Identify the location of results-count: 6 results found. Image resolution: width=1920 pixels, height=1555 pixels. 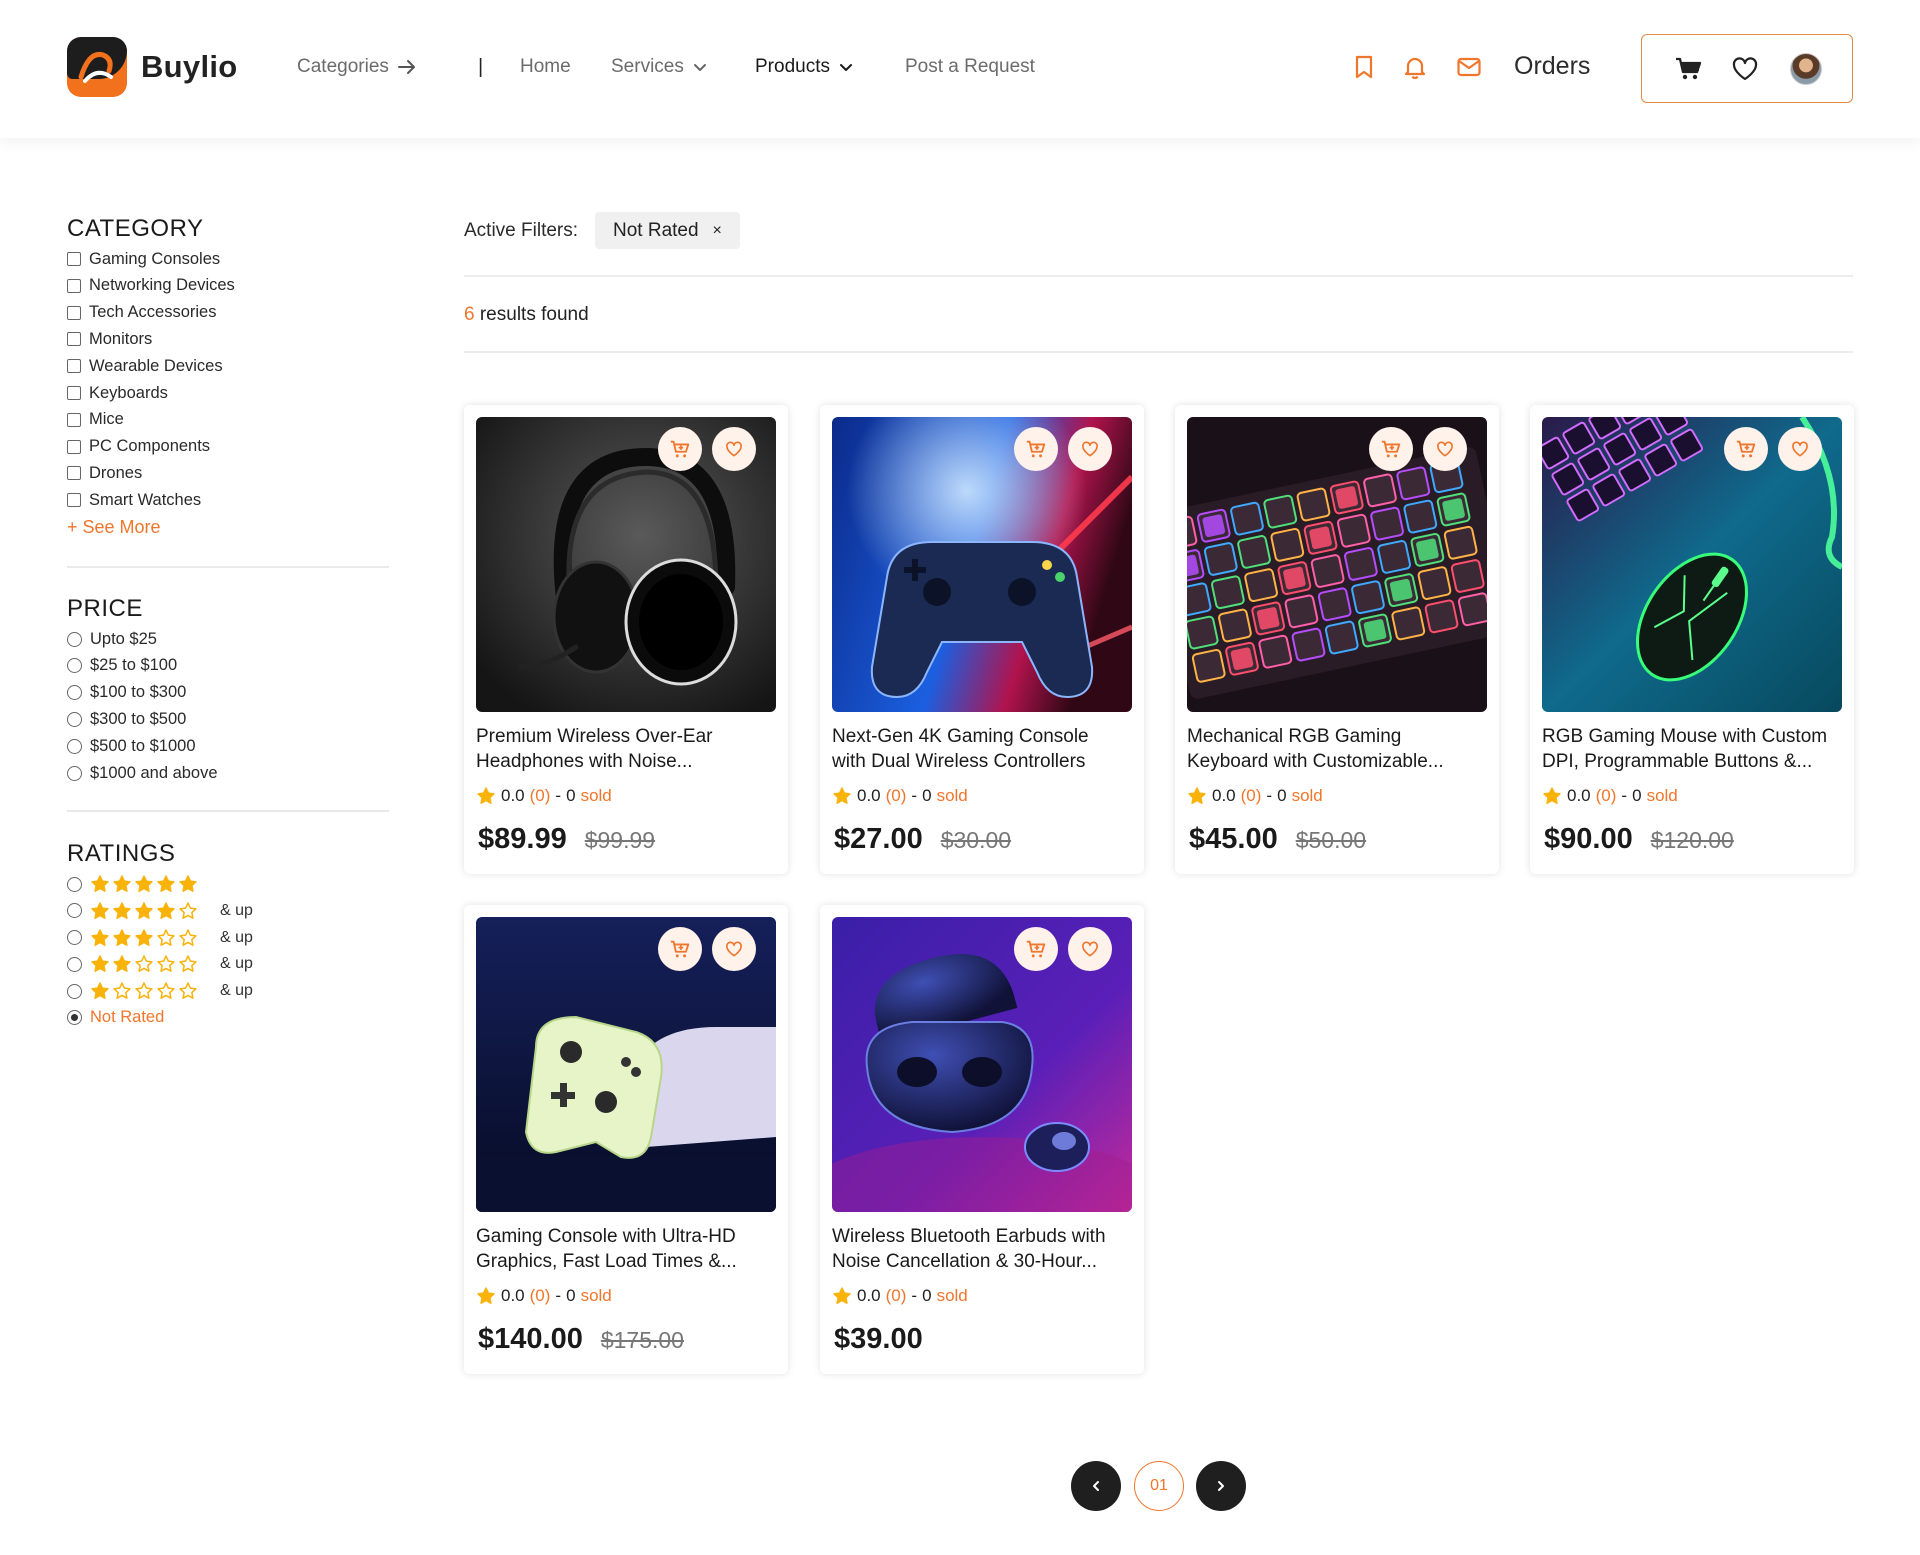
(526, 315).